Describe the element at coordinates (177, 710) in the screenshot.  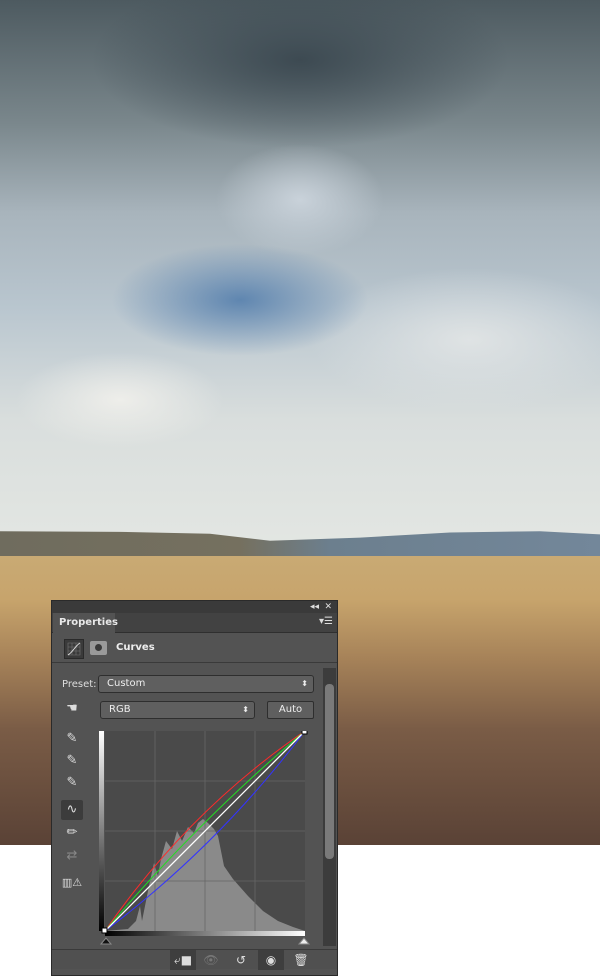
I see `channel-select: RGB ⬍` at that location.